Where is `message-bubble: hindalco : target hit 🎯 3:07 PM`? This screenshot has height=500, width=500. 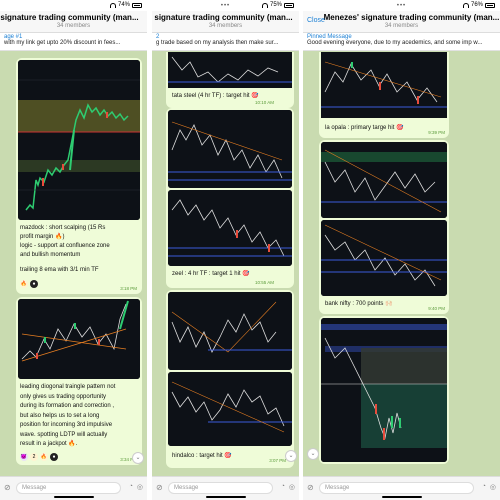
message-bubble: hindalco : target hit 🎯 3:07 PM is located at coordinates (230, 379).